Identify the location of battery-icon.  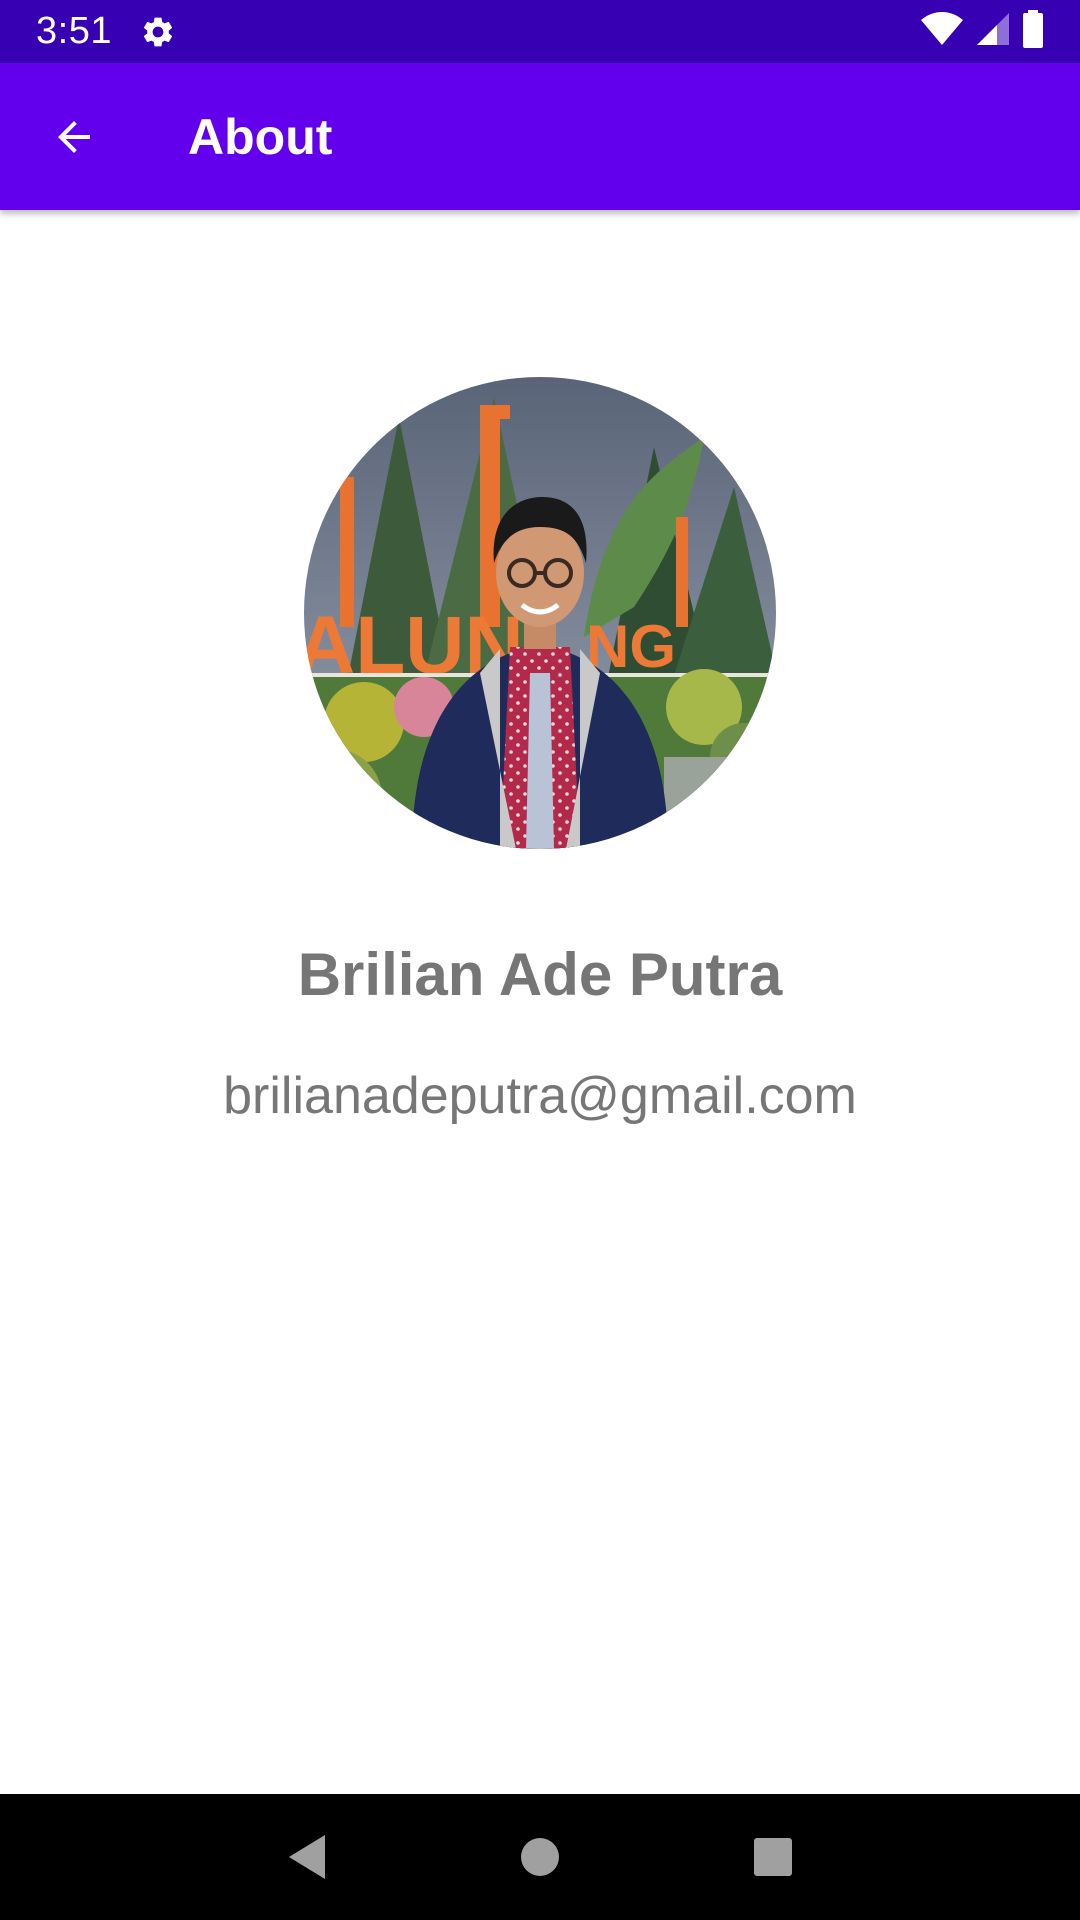
(1033, 31).